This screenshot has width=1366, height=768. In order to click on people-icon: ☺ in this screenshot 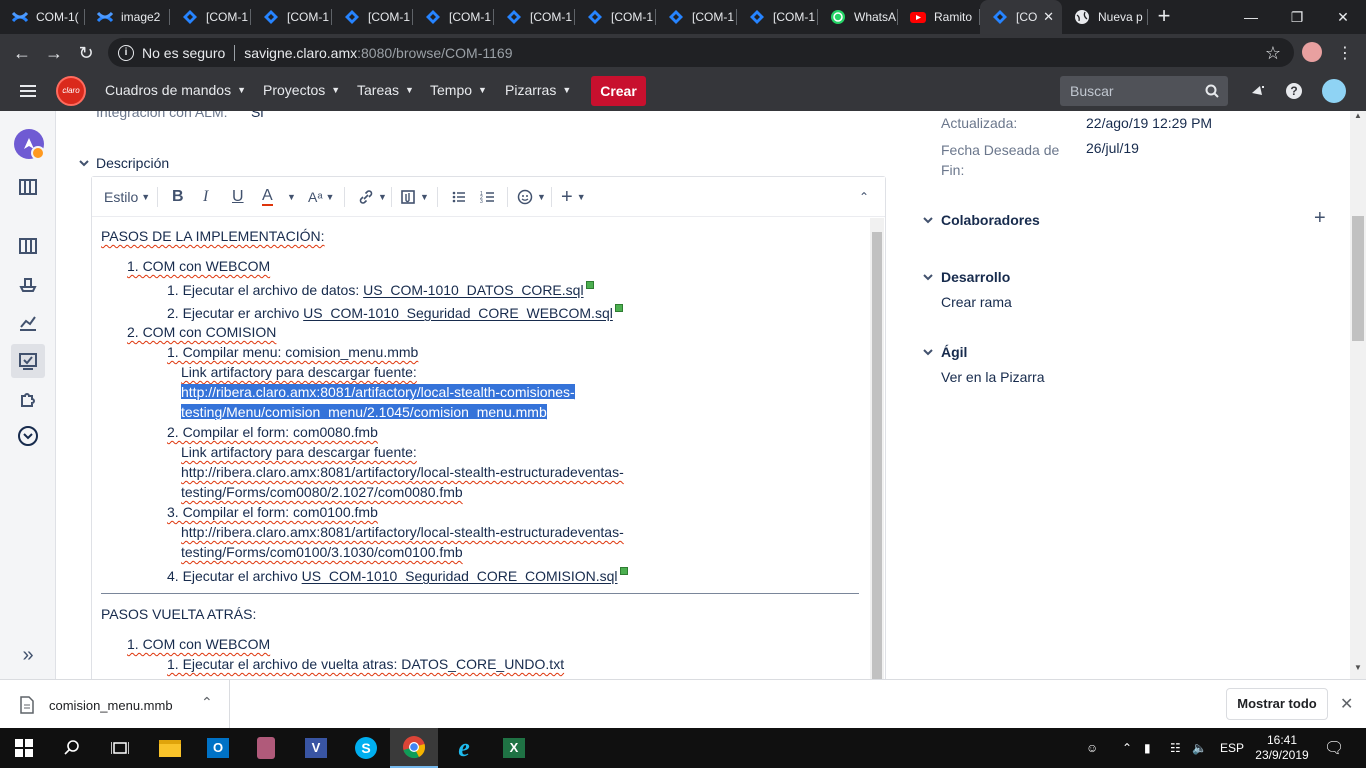, I will do `click(1092, 748)`.